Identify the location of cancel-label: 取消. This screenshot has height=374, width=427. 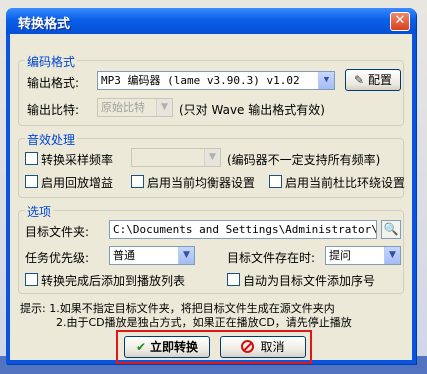
(272, 347).